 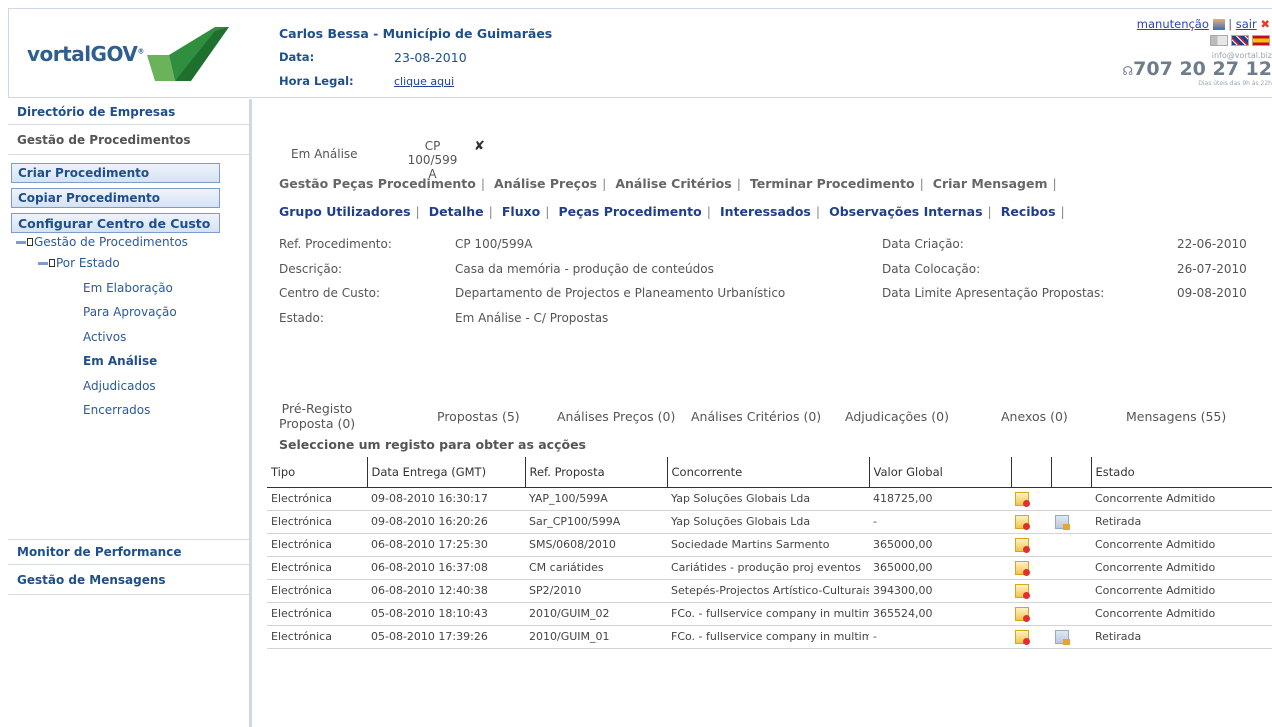 I want to click on tree-leaf-em-elaboracao: Em Elaboração, so click(x=128, y=288).